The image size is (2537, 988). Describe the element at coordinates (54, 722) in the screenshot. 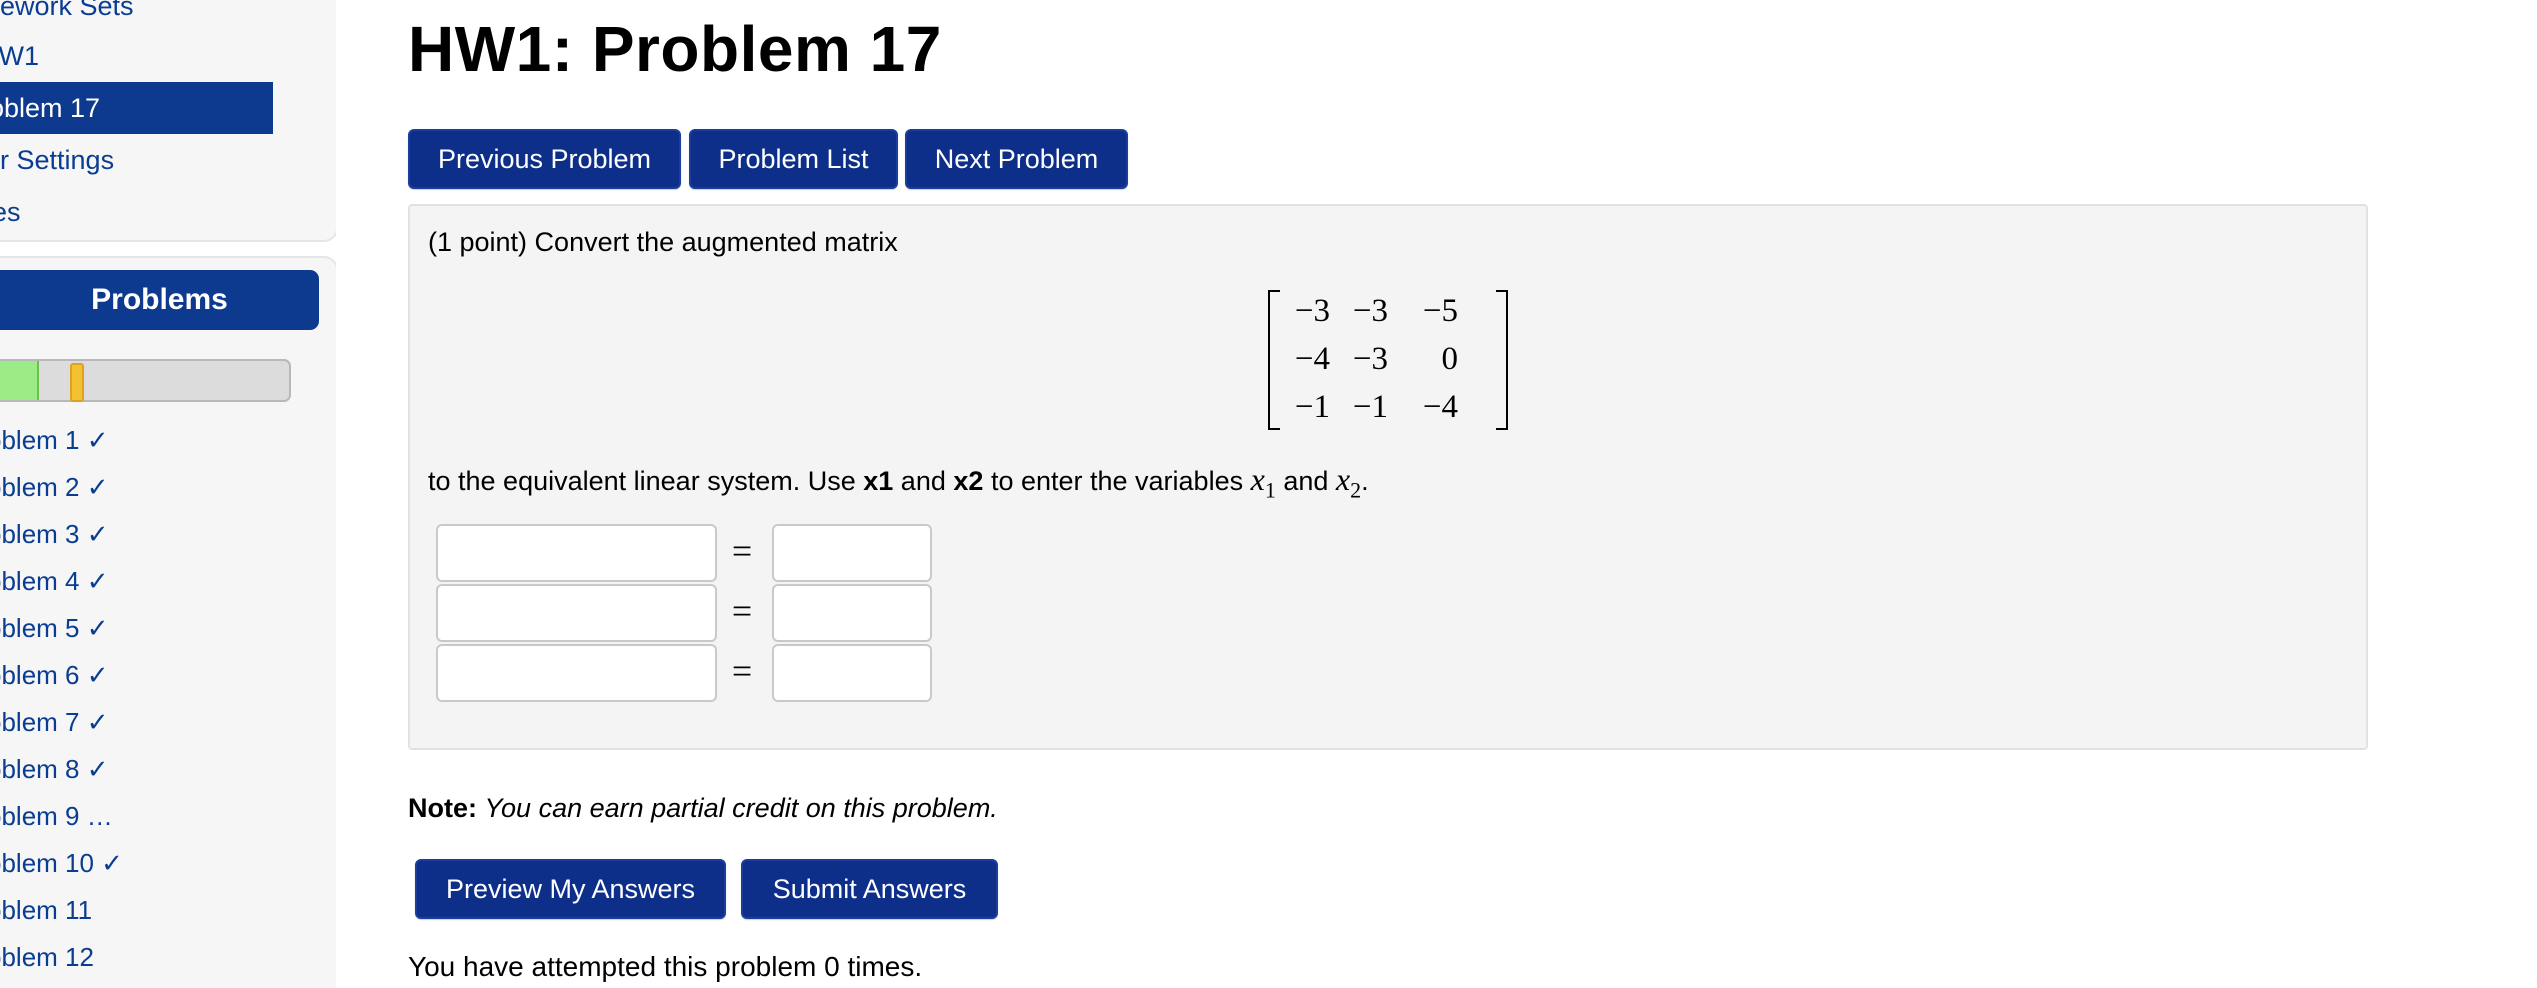

I see `problem-link-7: Problem 7 ✓` at that location.